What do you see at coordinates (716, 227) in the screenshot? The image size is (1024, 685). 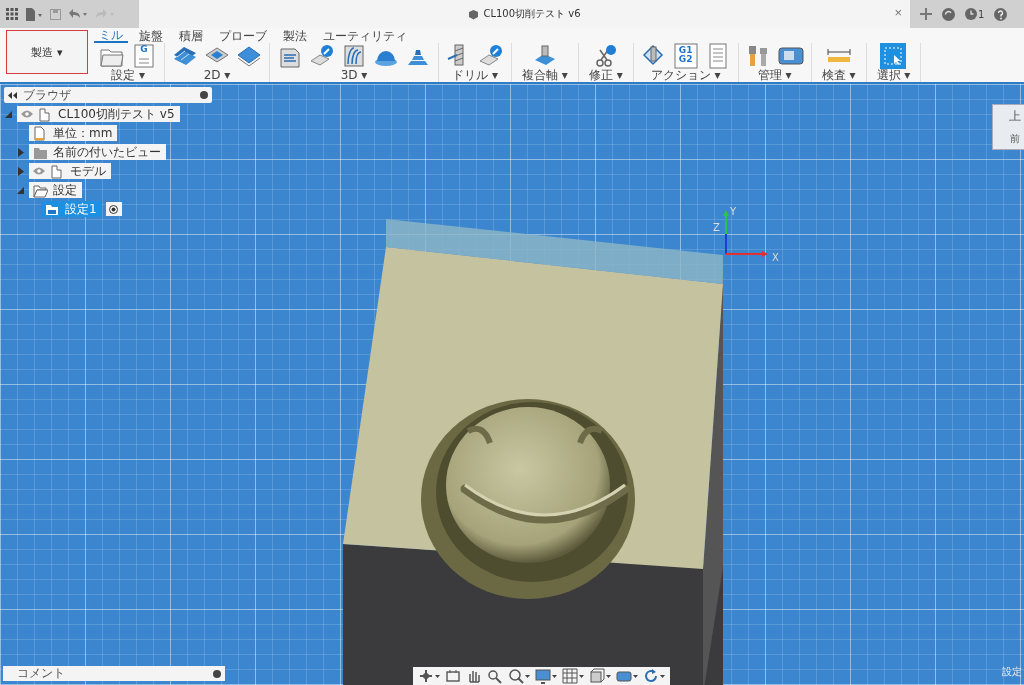 I see `axis-label: Z` at bounding box center [716, 227].